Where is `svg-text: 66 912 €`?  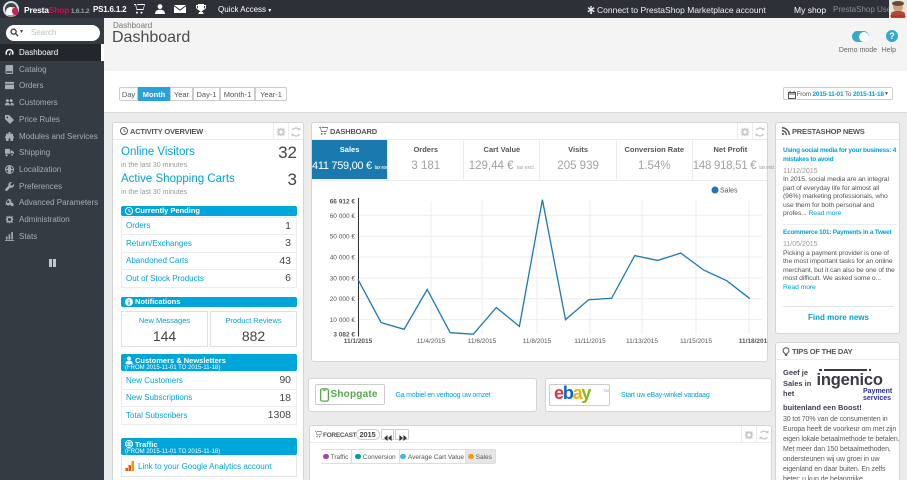 svg-text: 66 912 € is located at coordinates (343, 202).